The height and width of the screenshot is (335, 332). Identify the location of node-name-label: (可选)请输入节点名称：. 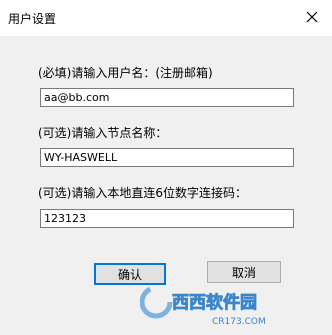
(103, 133).